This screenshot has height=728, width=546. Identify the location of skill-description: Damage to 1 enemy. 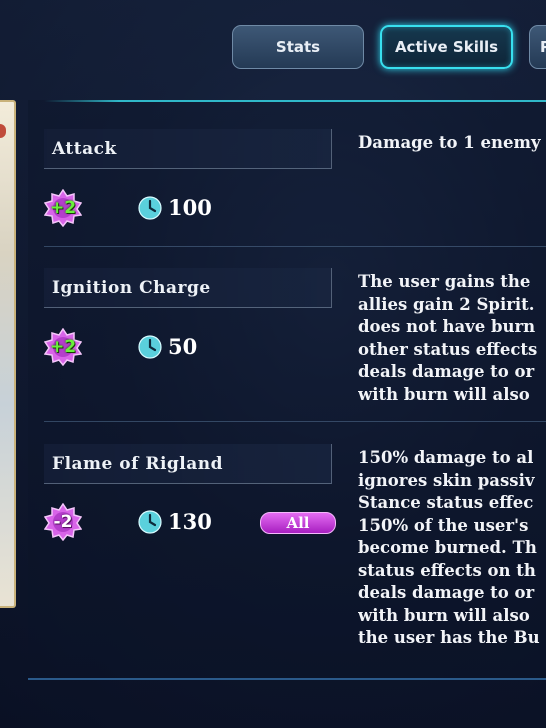
(449, 142).